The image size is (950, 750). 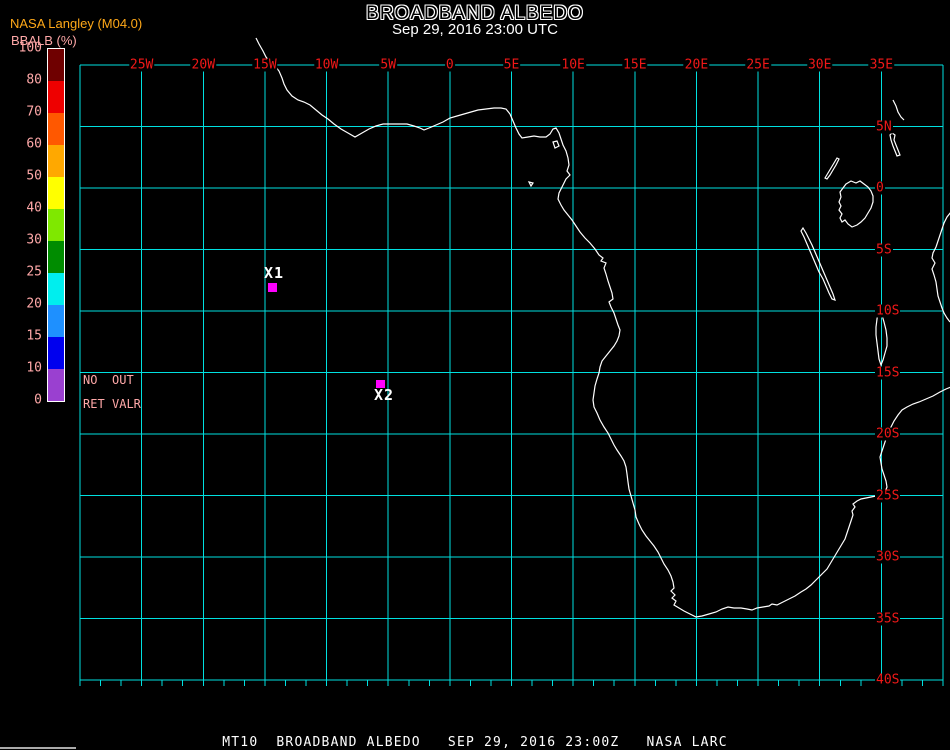 I want to click on latitude-label-20s: 20S, so click(x=888, y=434).